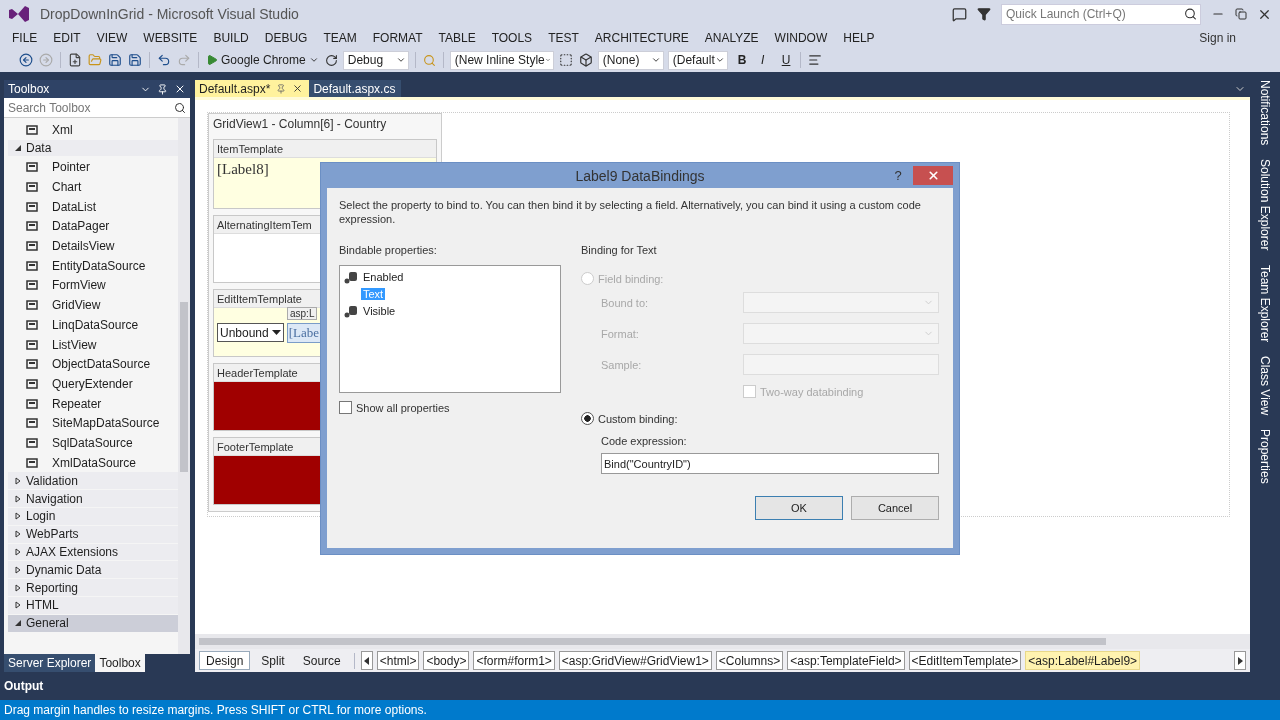  Describe the element at coordinates (225, 660) in the screenshot. I see `view-tab: Design` at that location.